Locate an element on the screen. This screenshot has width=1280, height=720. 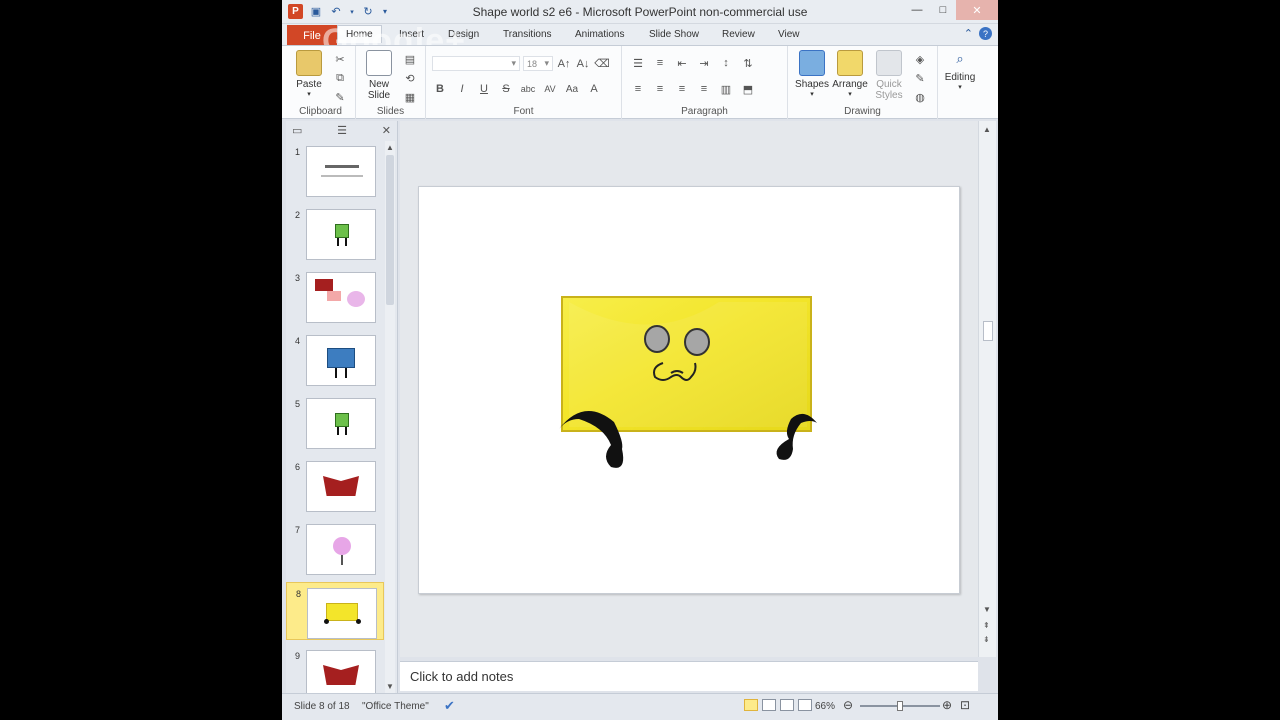
slides-label: Slides is located at coordinates (390, 111).